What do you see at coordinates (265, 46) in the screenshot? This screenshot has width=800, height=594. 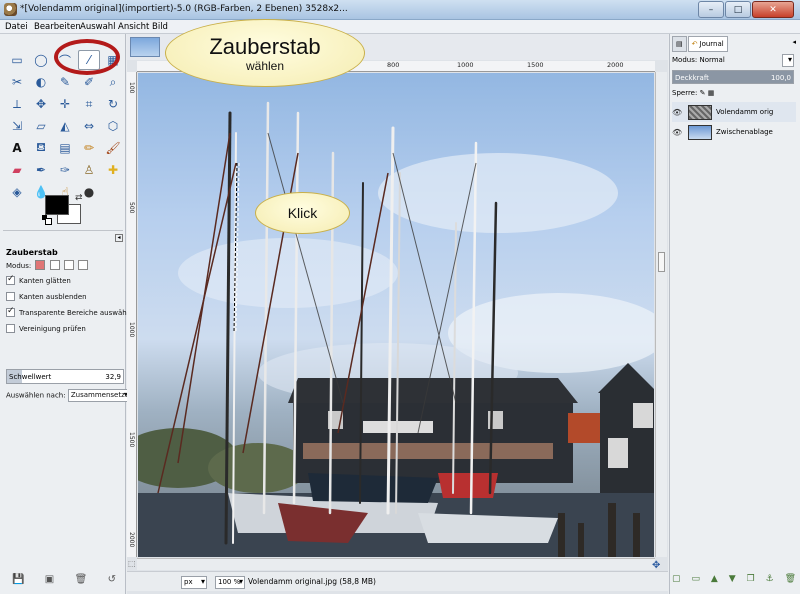 I see `callout-main-line1: Zauberstab` at bounding box center [265, 46].